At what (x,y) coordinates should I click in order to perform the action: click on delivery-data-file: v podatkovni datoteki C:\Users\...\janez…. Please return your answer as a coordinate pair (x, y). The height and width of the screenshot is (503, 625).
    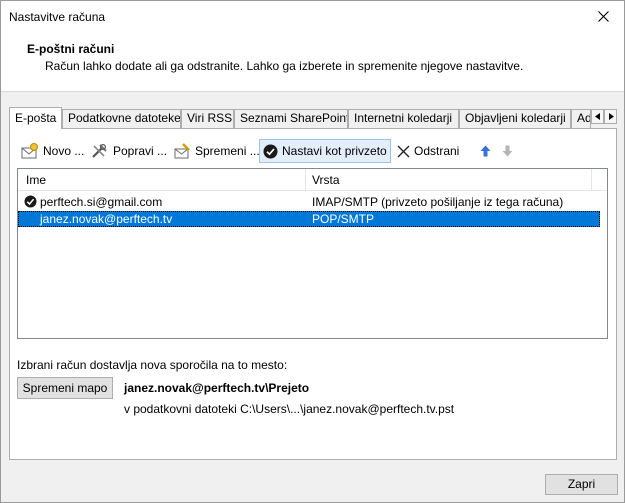
    Looking at the image, I should click on (289, 409).